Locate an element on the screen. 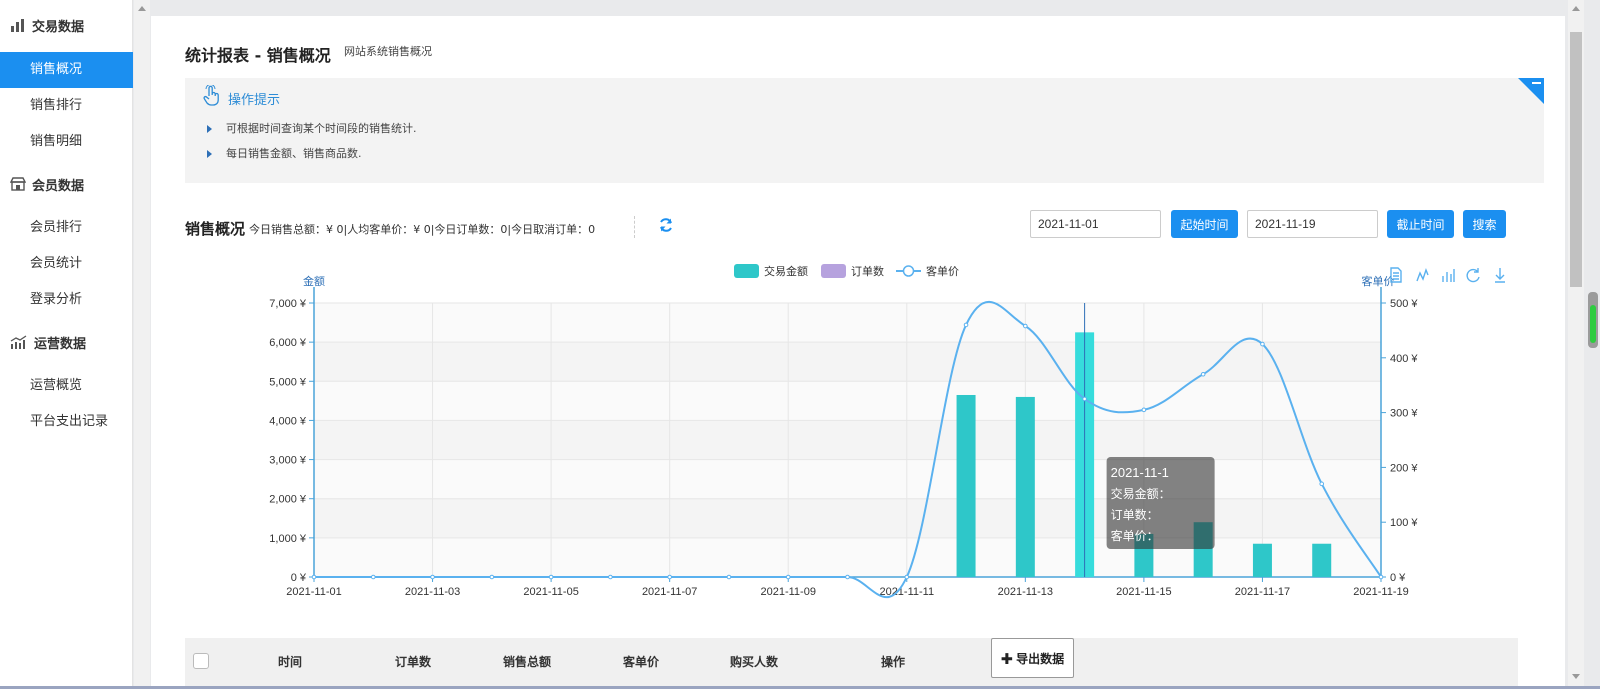 The width and height of the screenshot is (1600, 689). refresh-icon is located at coordinates (666, 225).